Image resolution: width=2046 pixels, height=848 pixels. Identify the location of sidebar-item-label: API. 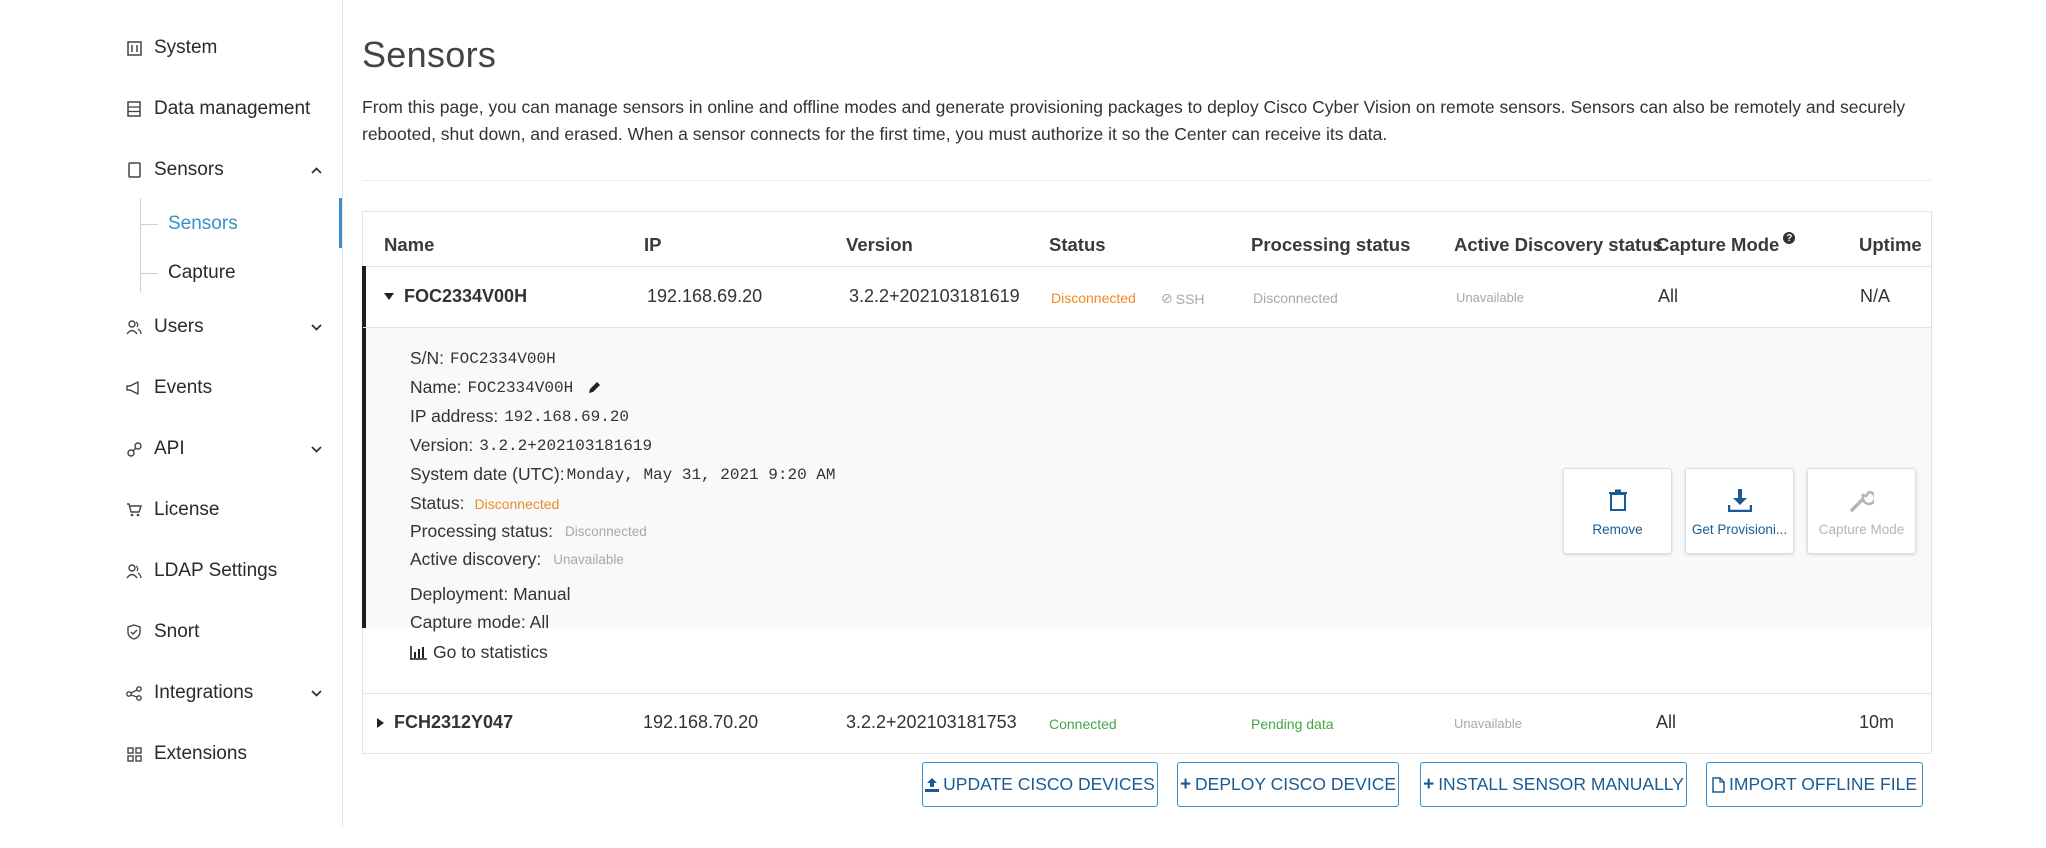
(169, 448).